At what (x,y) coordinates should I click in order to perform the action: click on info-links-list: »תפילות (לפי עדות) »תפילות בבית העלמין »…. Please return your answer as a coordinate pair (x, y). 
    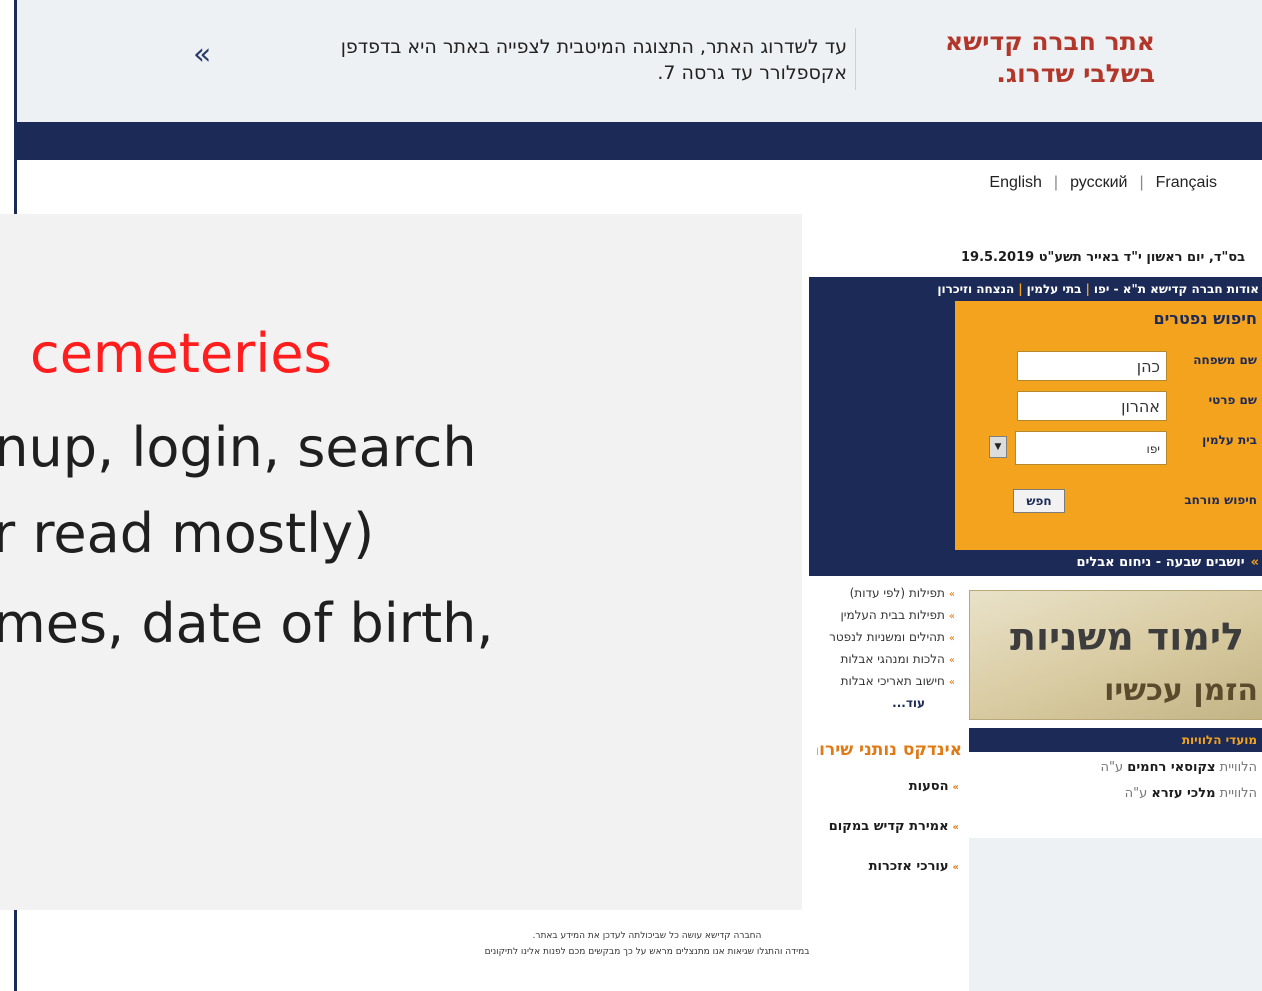
    Looking at the image, I should click on (882, 648).